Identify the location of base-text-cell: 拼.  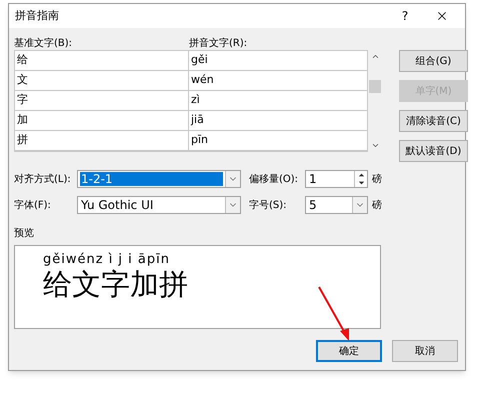
(102, 140).